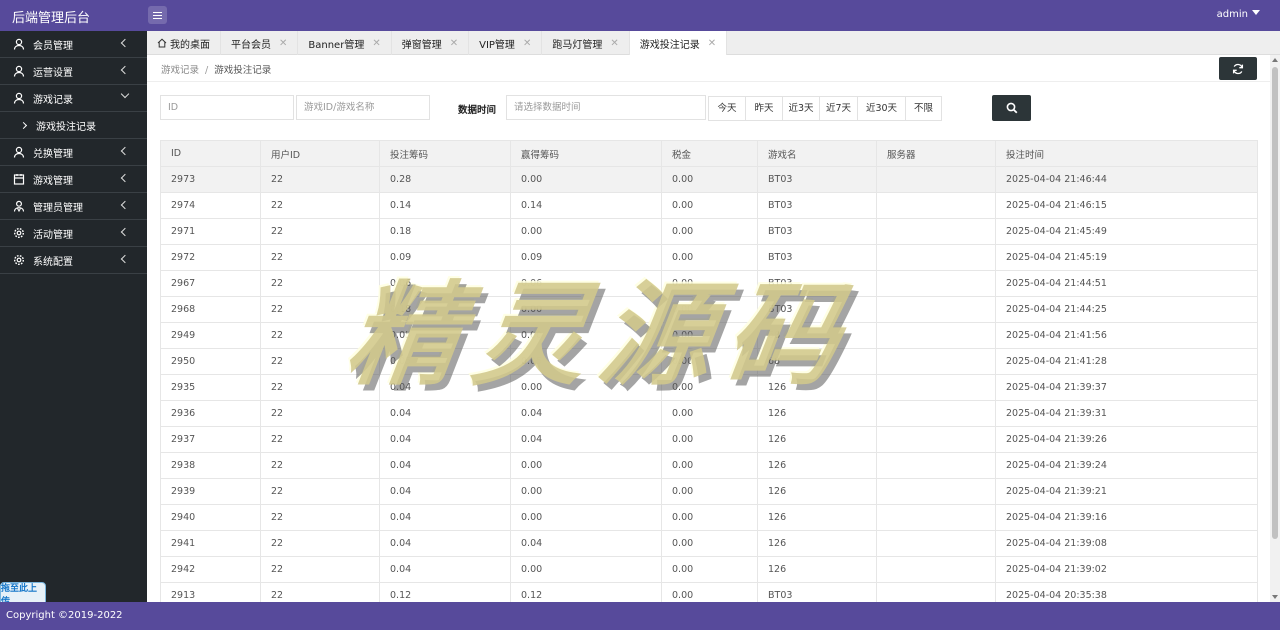 The image size is (1280, 630). What do you see at coordinates (606, 107) in the screenshot?
I see `time-range-input: 请选择数据时间` at bounding box center [606, 107].